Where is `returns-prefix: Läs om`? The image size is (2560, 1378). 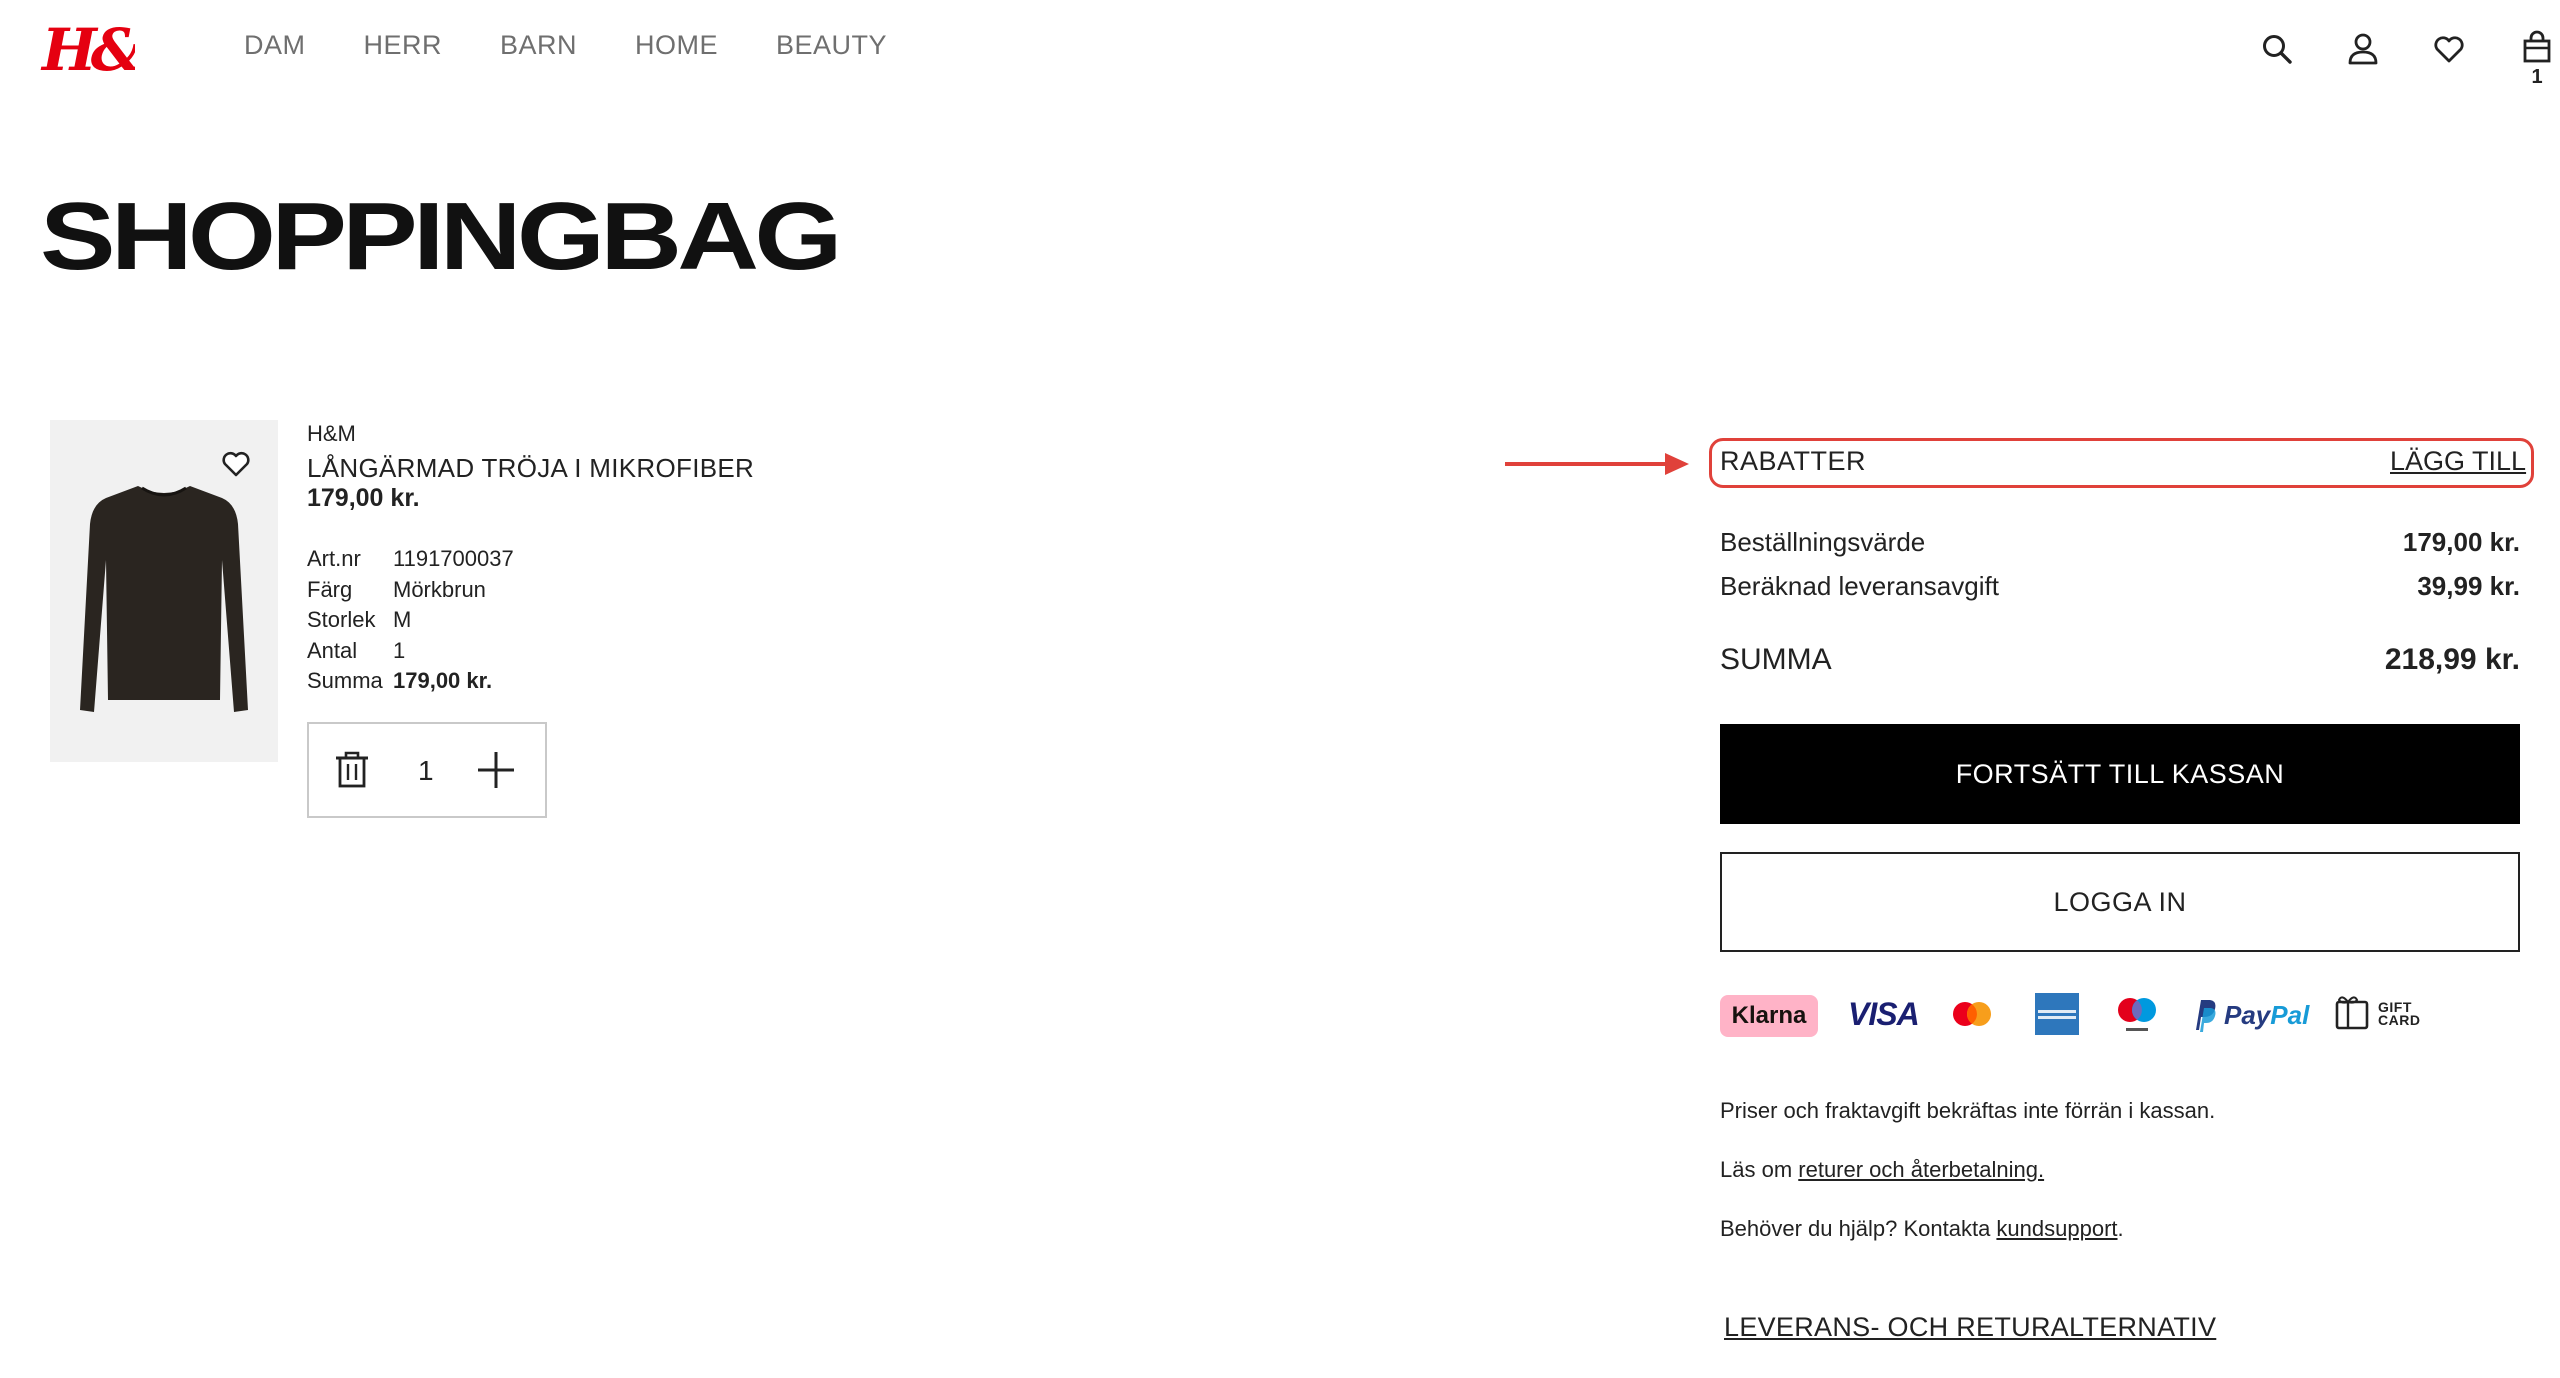 returns-prefix: Läs om is located at coordinates (1759, 1169).